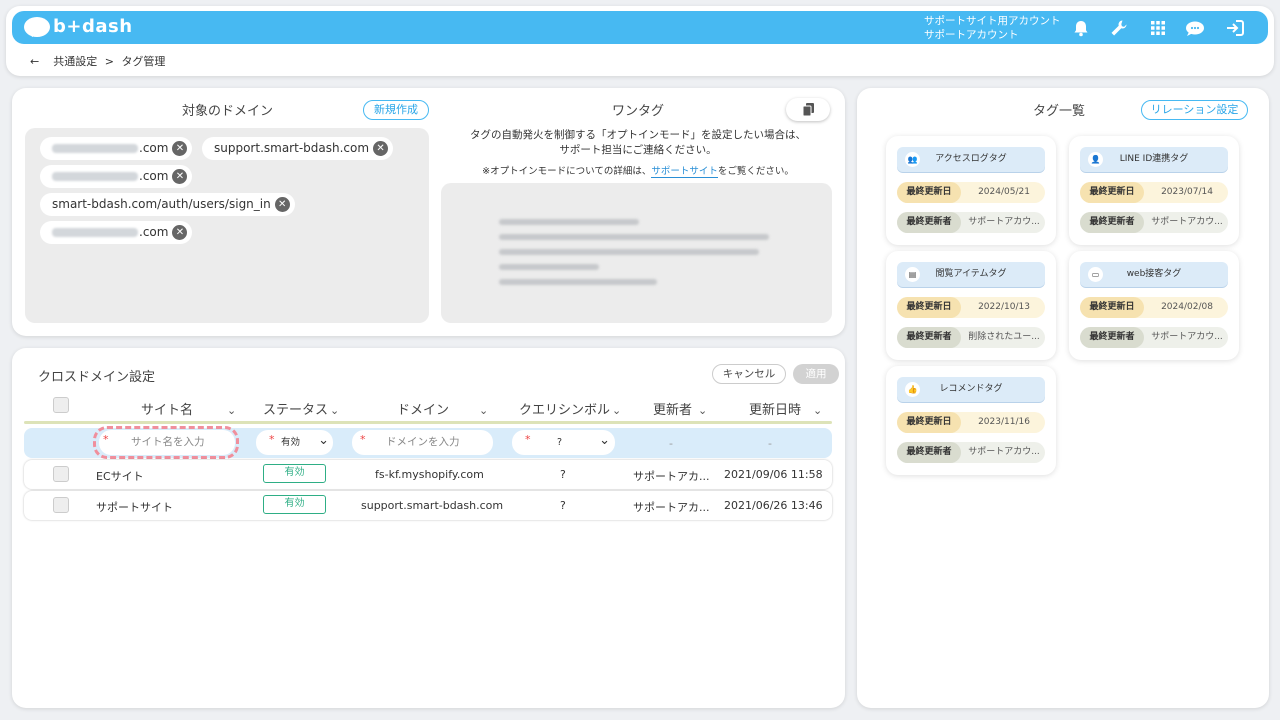 This screenshot has width=1280, height=720. What do you see at coordinates (638, 110) in the screenshot?
I see `onetag-title: ワンタグ` at bounding box center [638, 110].